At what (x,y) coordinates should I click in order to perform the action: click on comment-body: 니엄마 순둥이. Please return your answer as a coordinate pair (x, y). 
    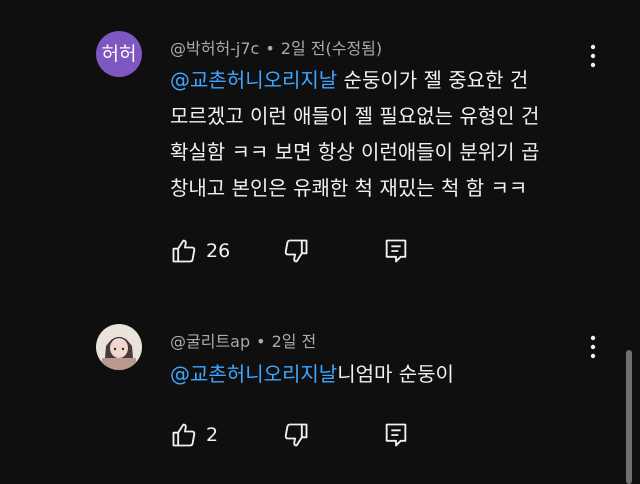
    Looking at the image, I should click on (395, 374).